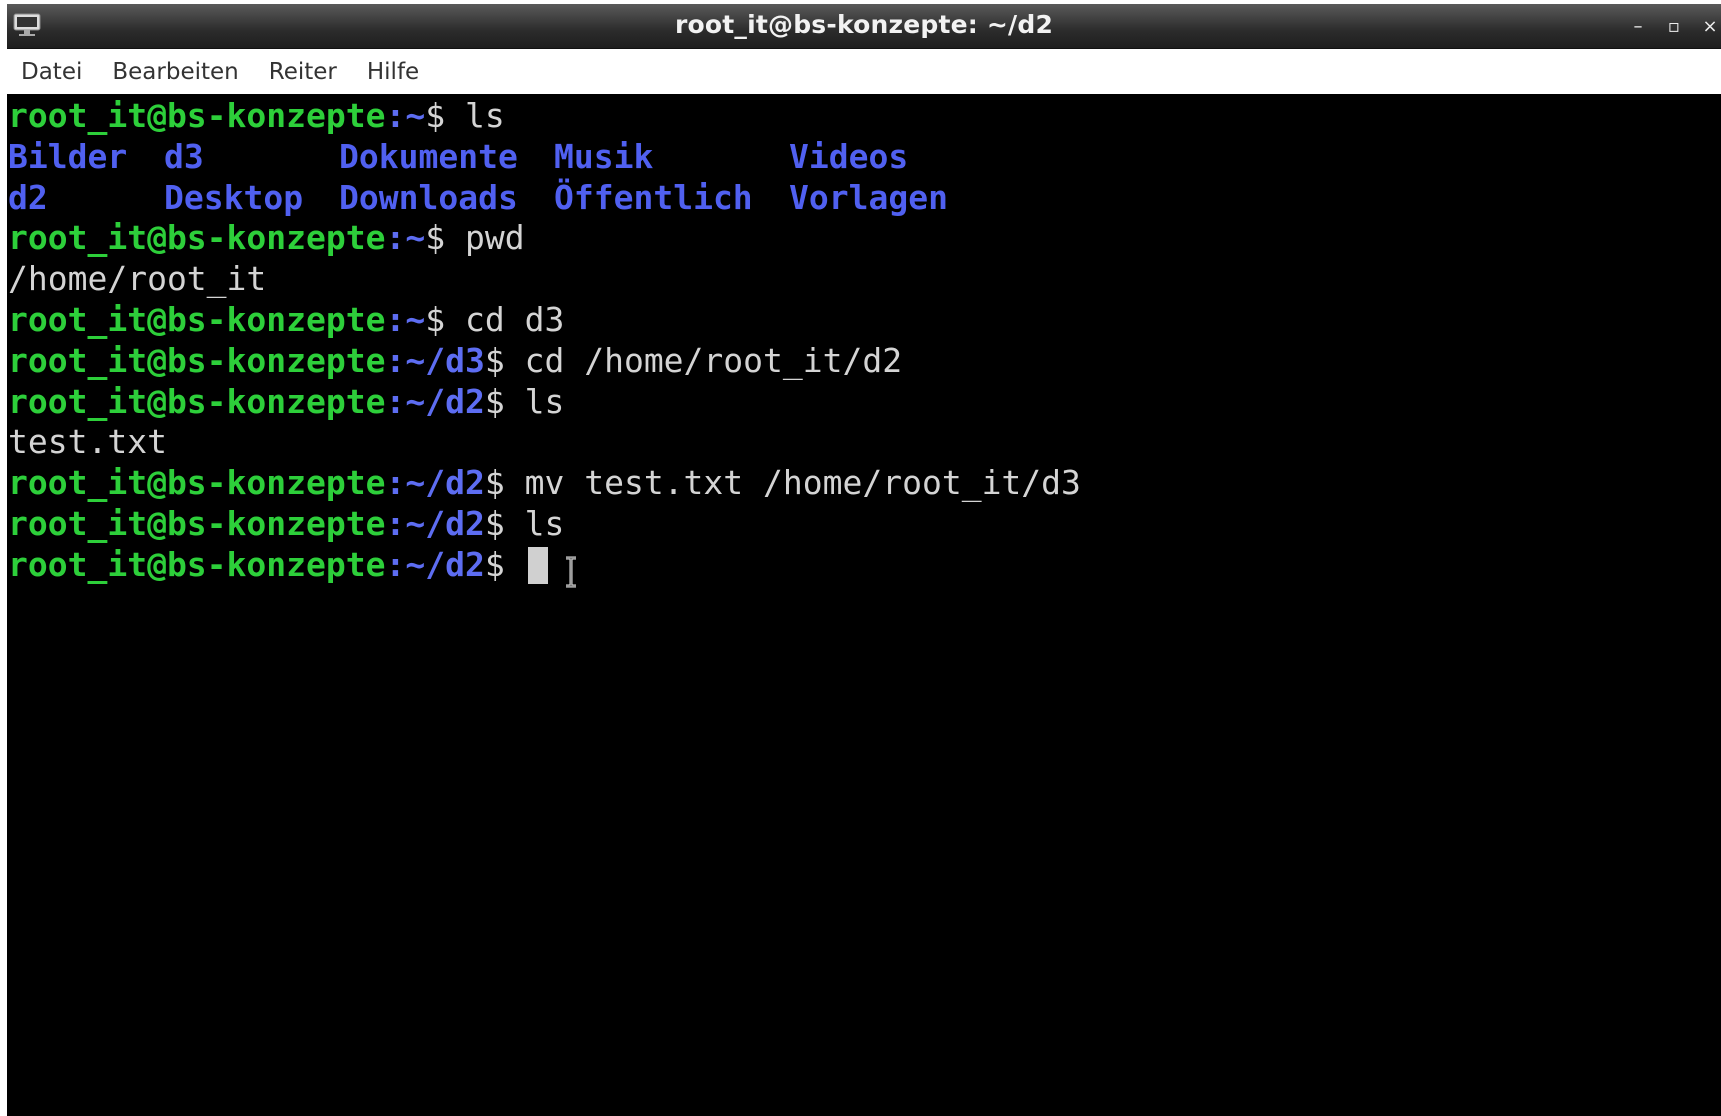 The image size is (1721, 1116). Describe the element at coordinates (864, 565) in the screenshot. I see `prompt-line: root_it@bs-konzepte:~/d2$` at that location.